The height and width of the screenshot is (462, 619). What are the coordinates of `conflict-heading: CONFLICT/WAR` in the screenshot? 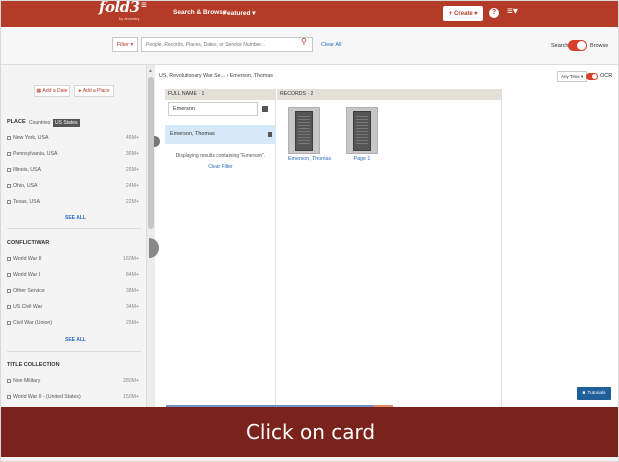 It's located at (28, 243).